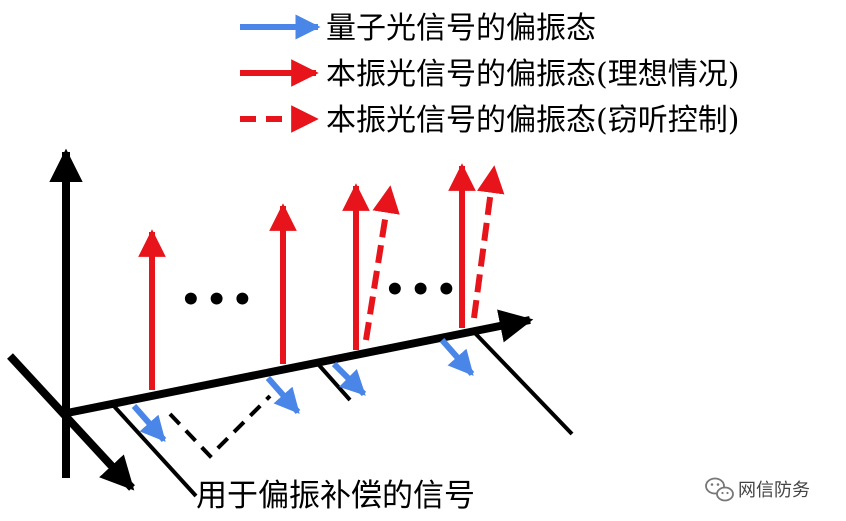 The image size is (846, 521). Describe the element at coordinates (335, 496) in the screenshot. I see `compensation-caption: 用于偏振补偿的信号` at that location.